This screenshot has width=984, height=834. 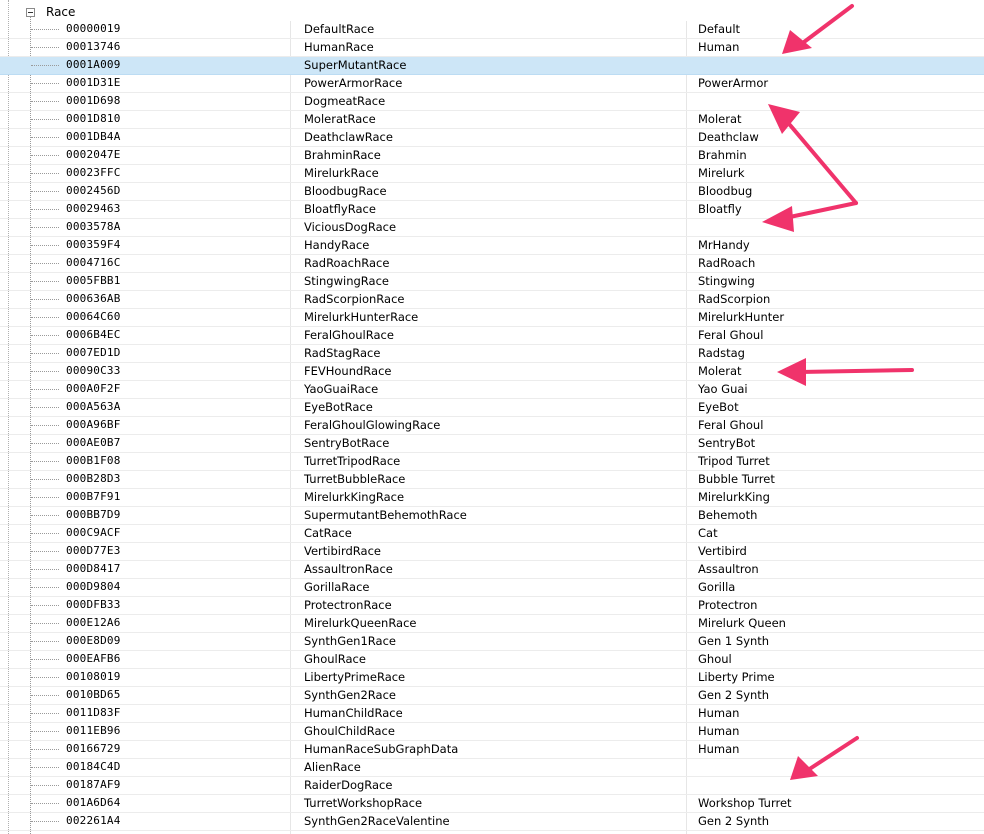 I want to click on table-row: 000DFB33 ProtectronRace Protectron, so click(x=492, y=606).